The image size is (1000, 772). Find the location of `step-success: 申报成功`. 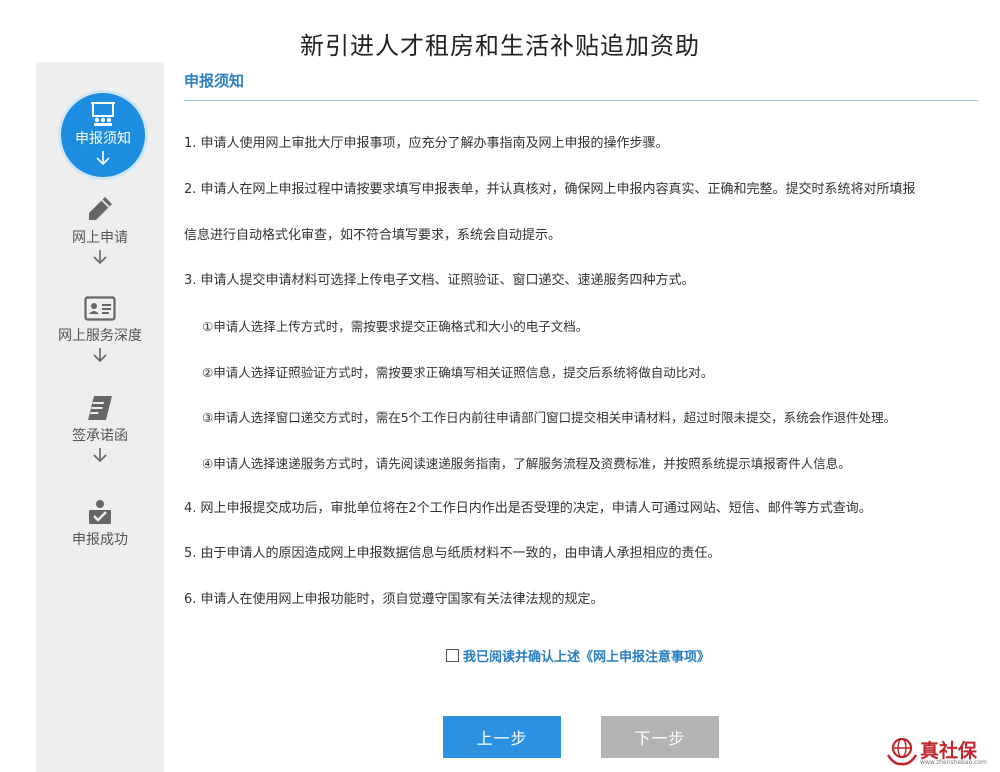

step-success: 申报成功 is located at coordinates (100, 523).